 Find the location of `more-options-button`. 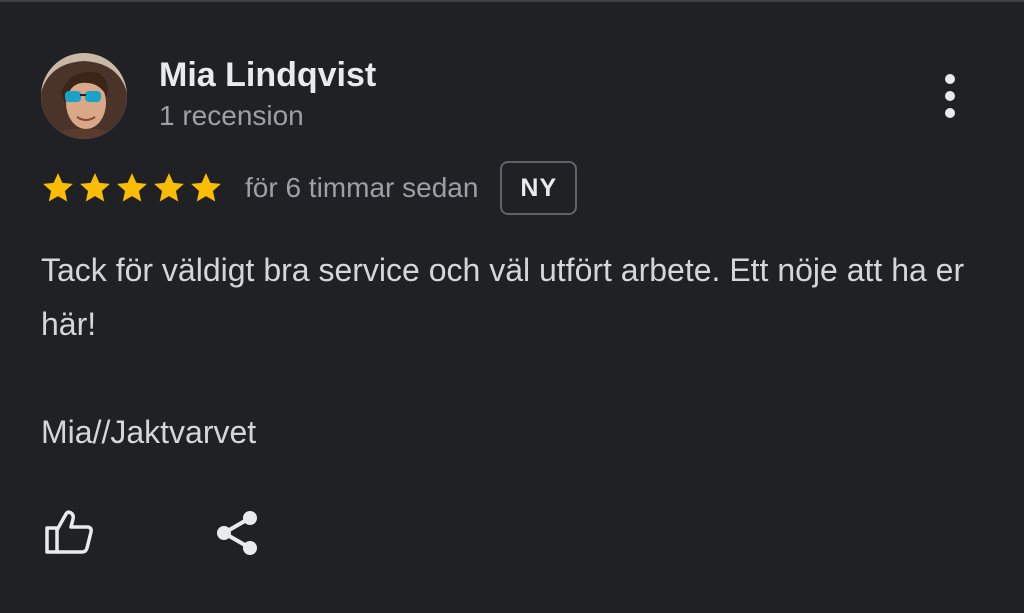

more-options-button is located at coordinates (950, 96).